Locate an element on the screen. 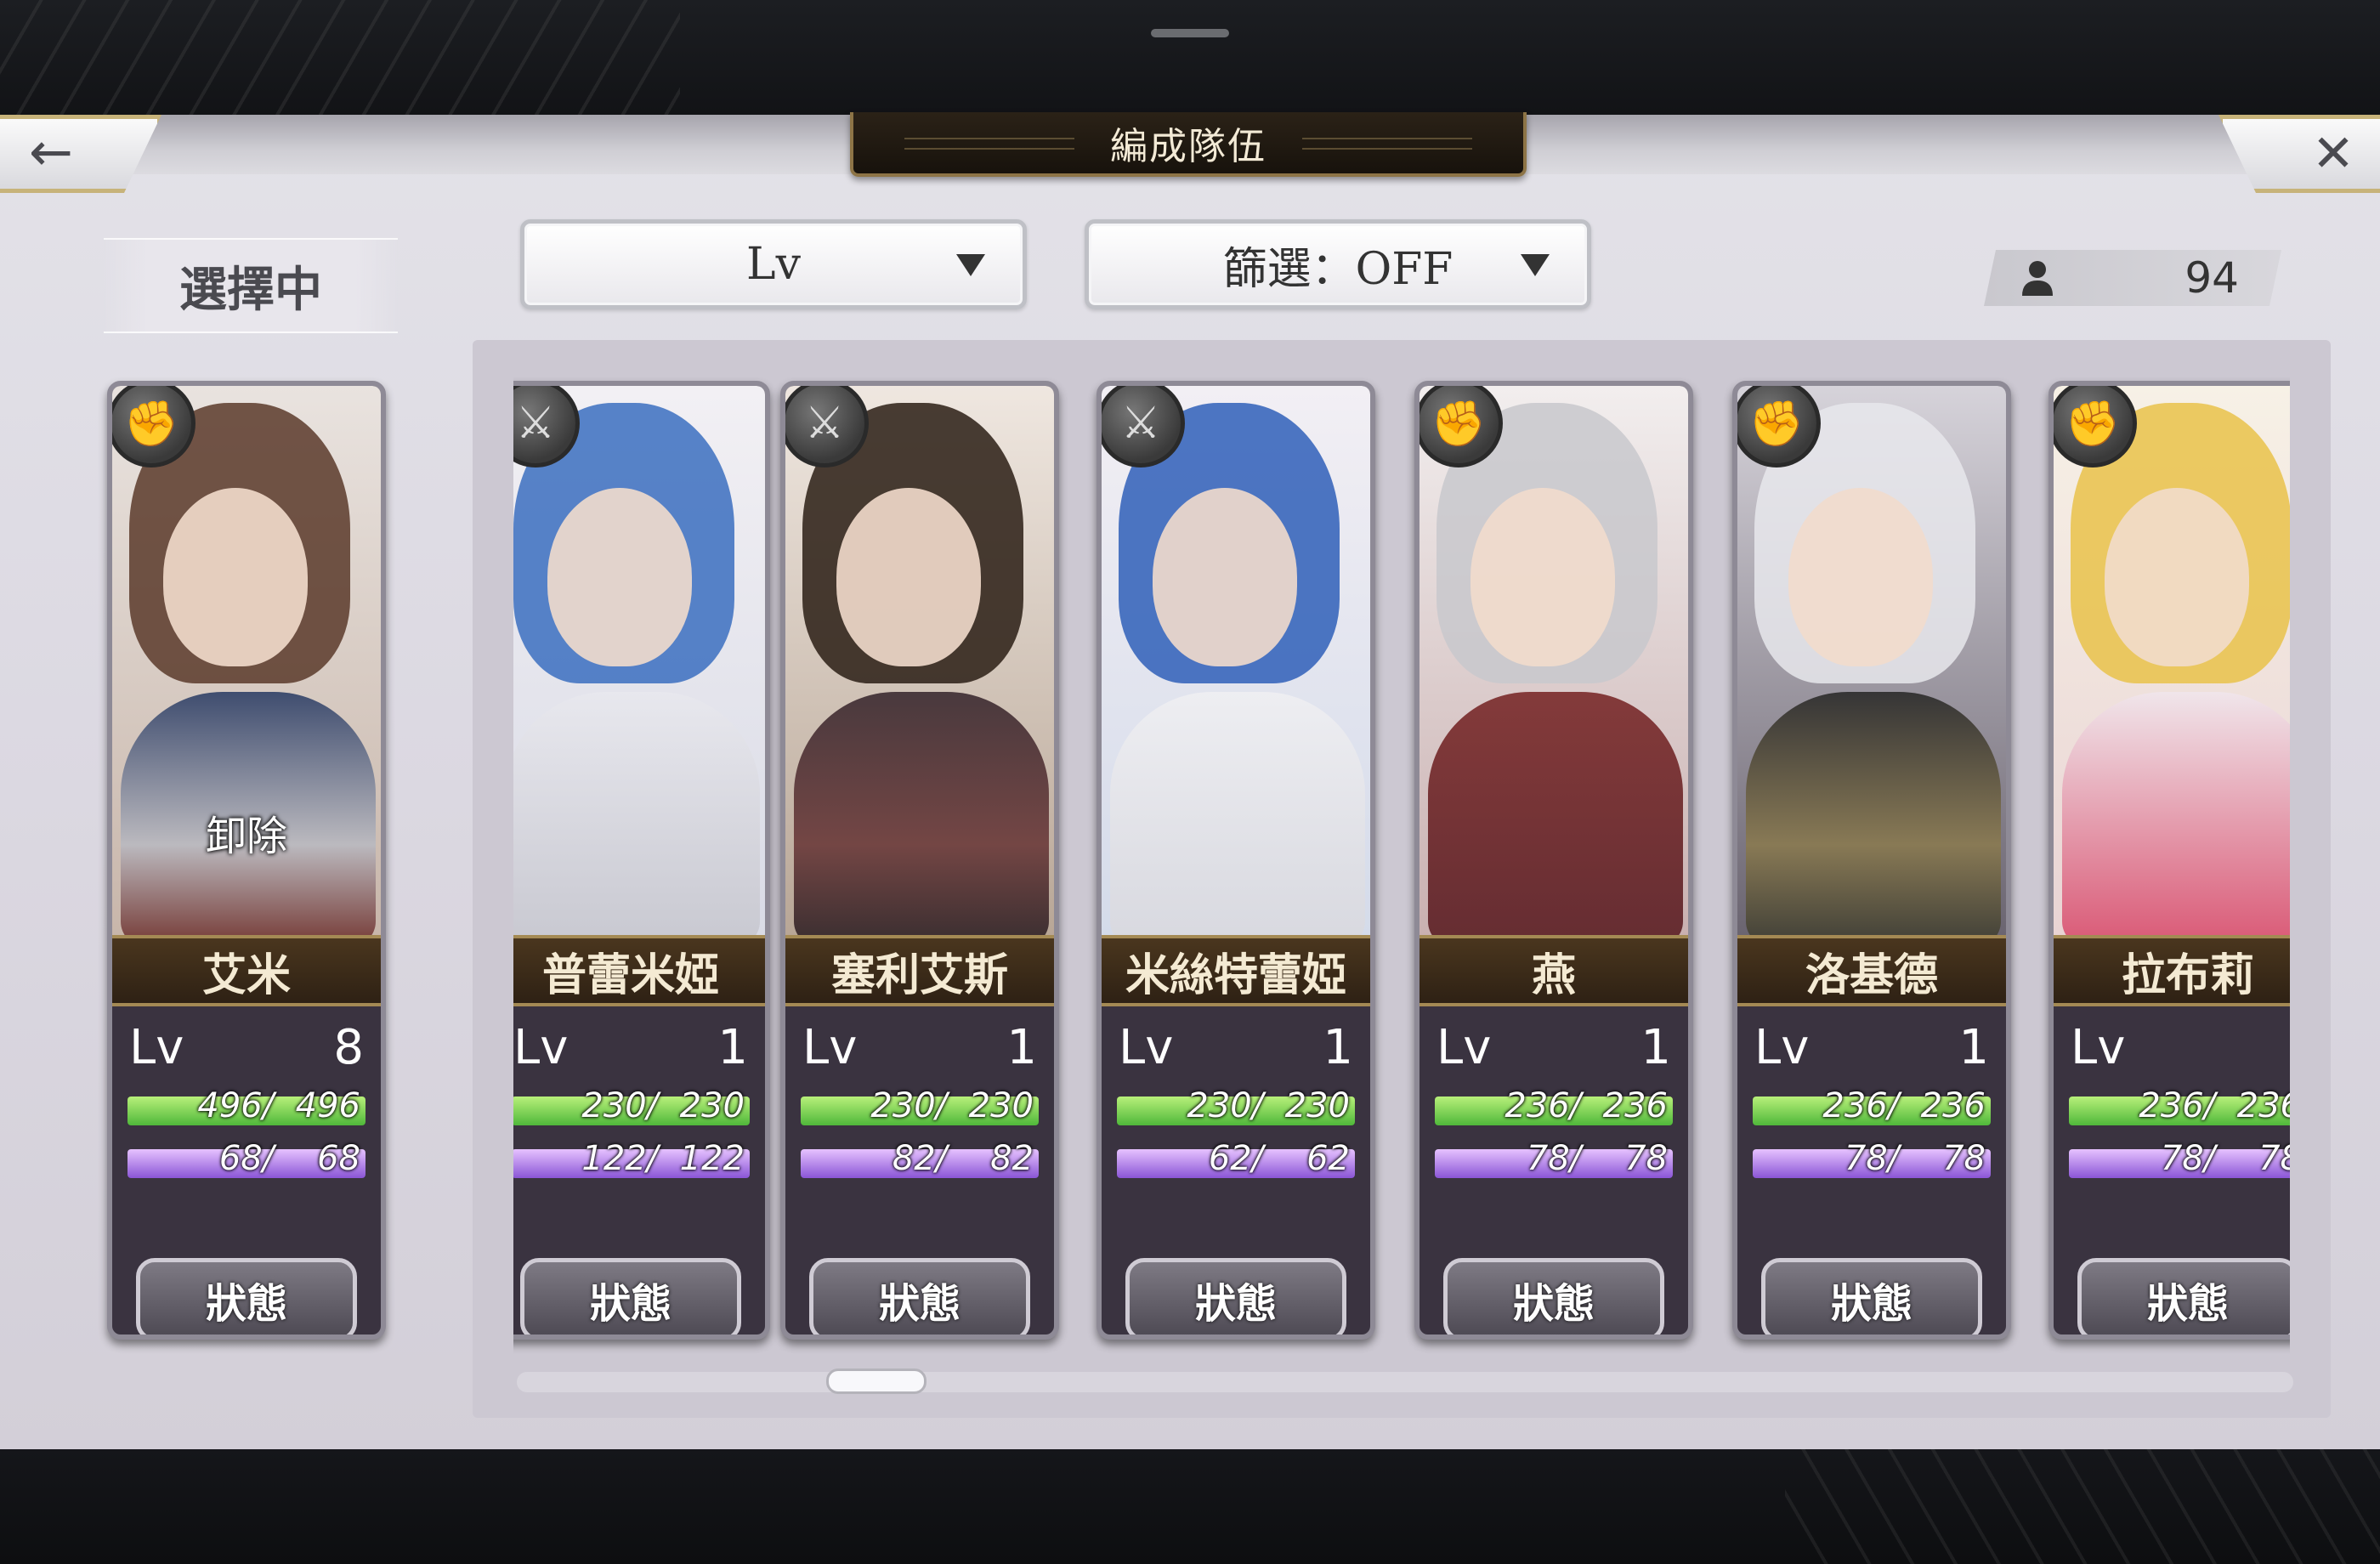 The height and width of the screenshot is (1564, 2380). character-stats: Lv 1 230/ 230 82/ 82 狀態 is located at coordinates (919, 1170).